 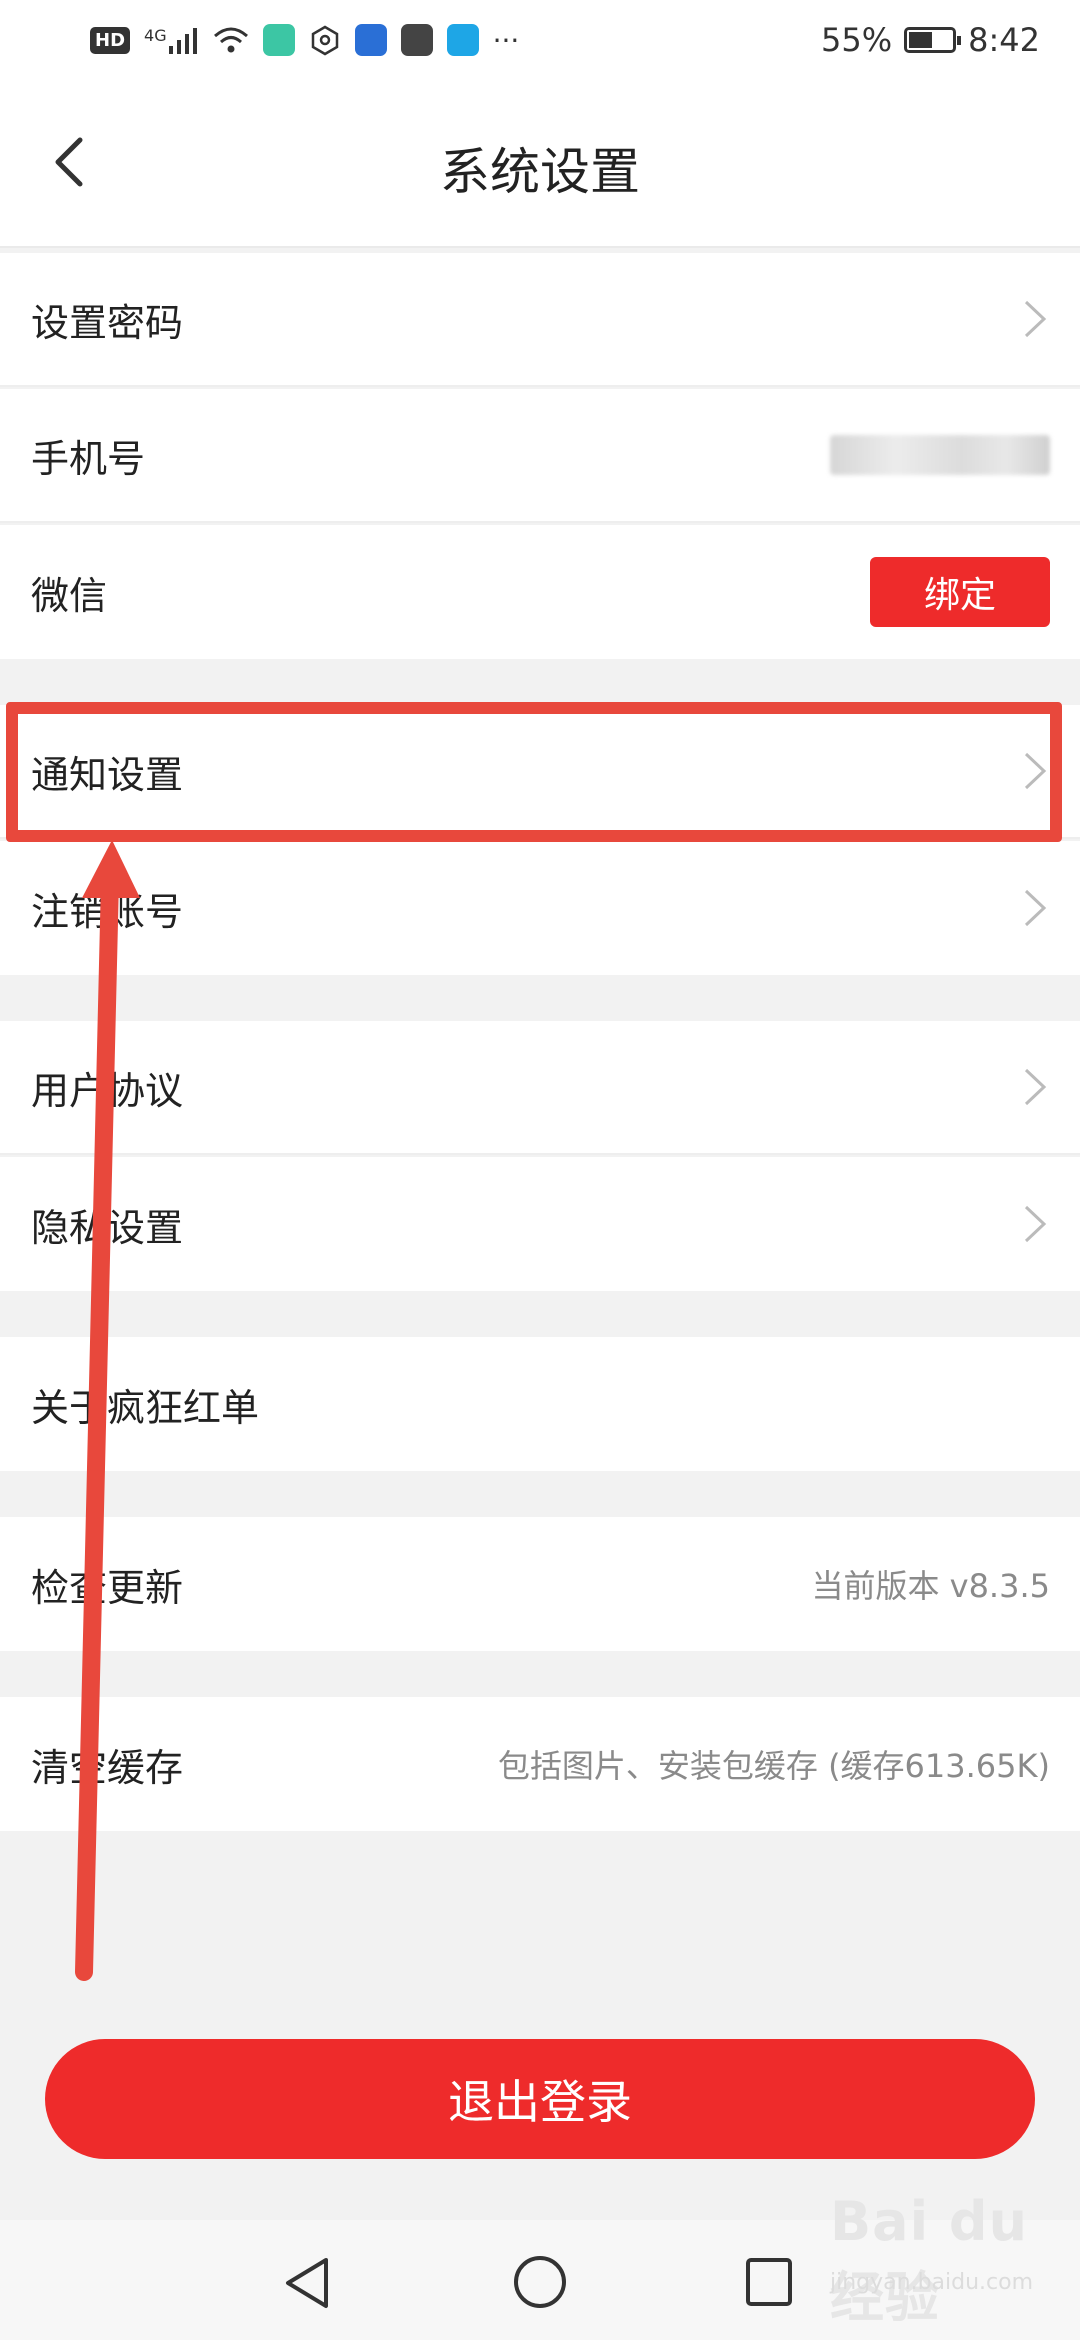 I want to click on nav-recents-icon, so click(x=769, y=2282).